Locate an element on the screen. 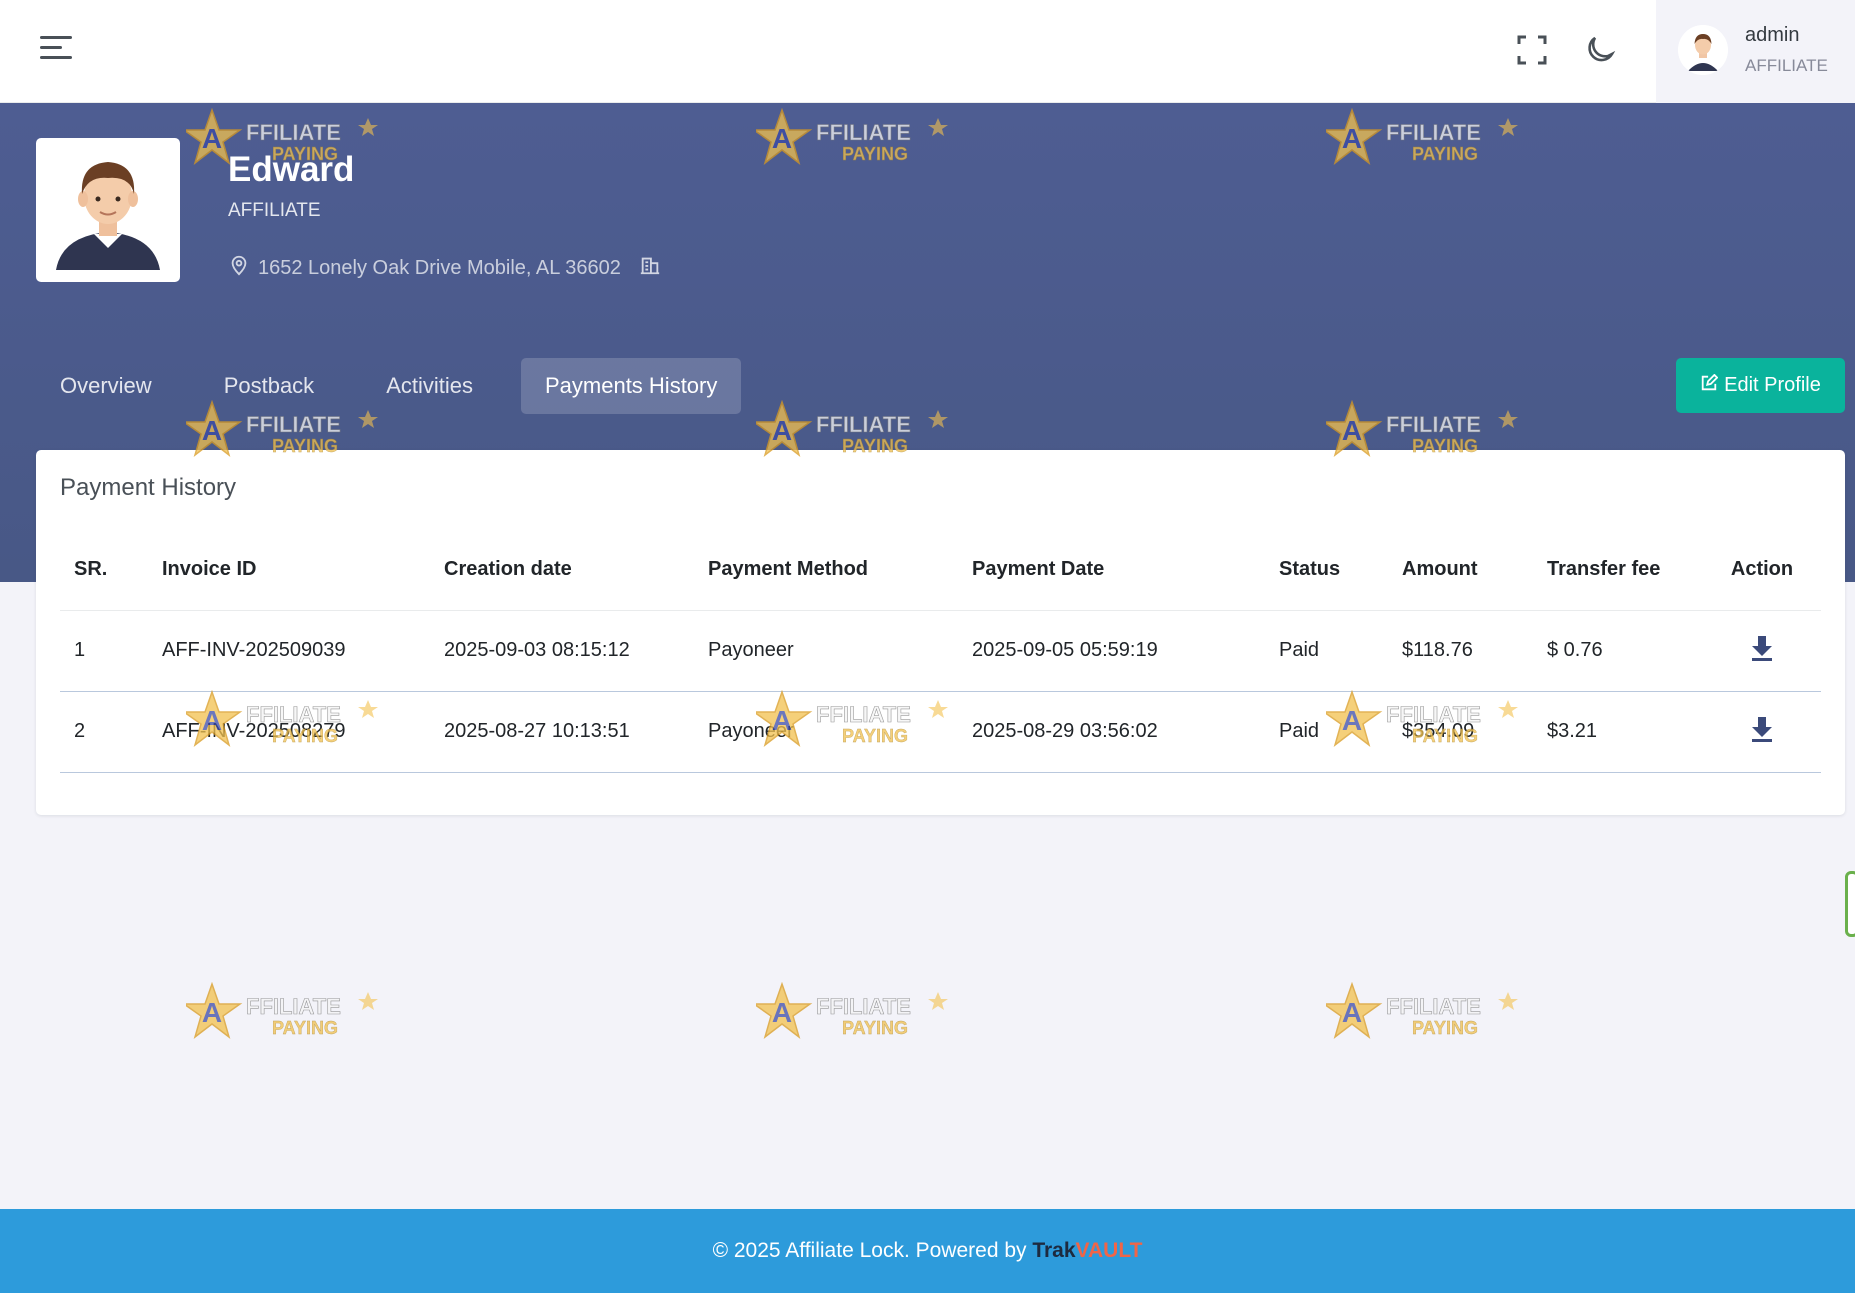  col-invoice-id: Invoice ID is located at coordinates (289, 570).